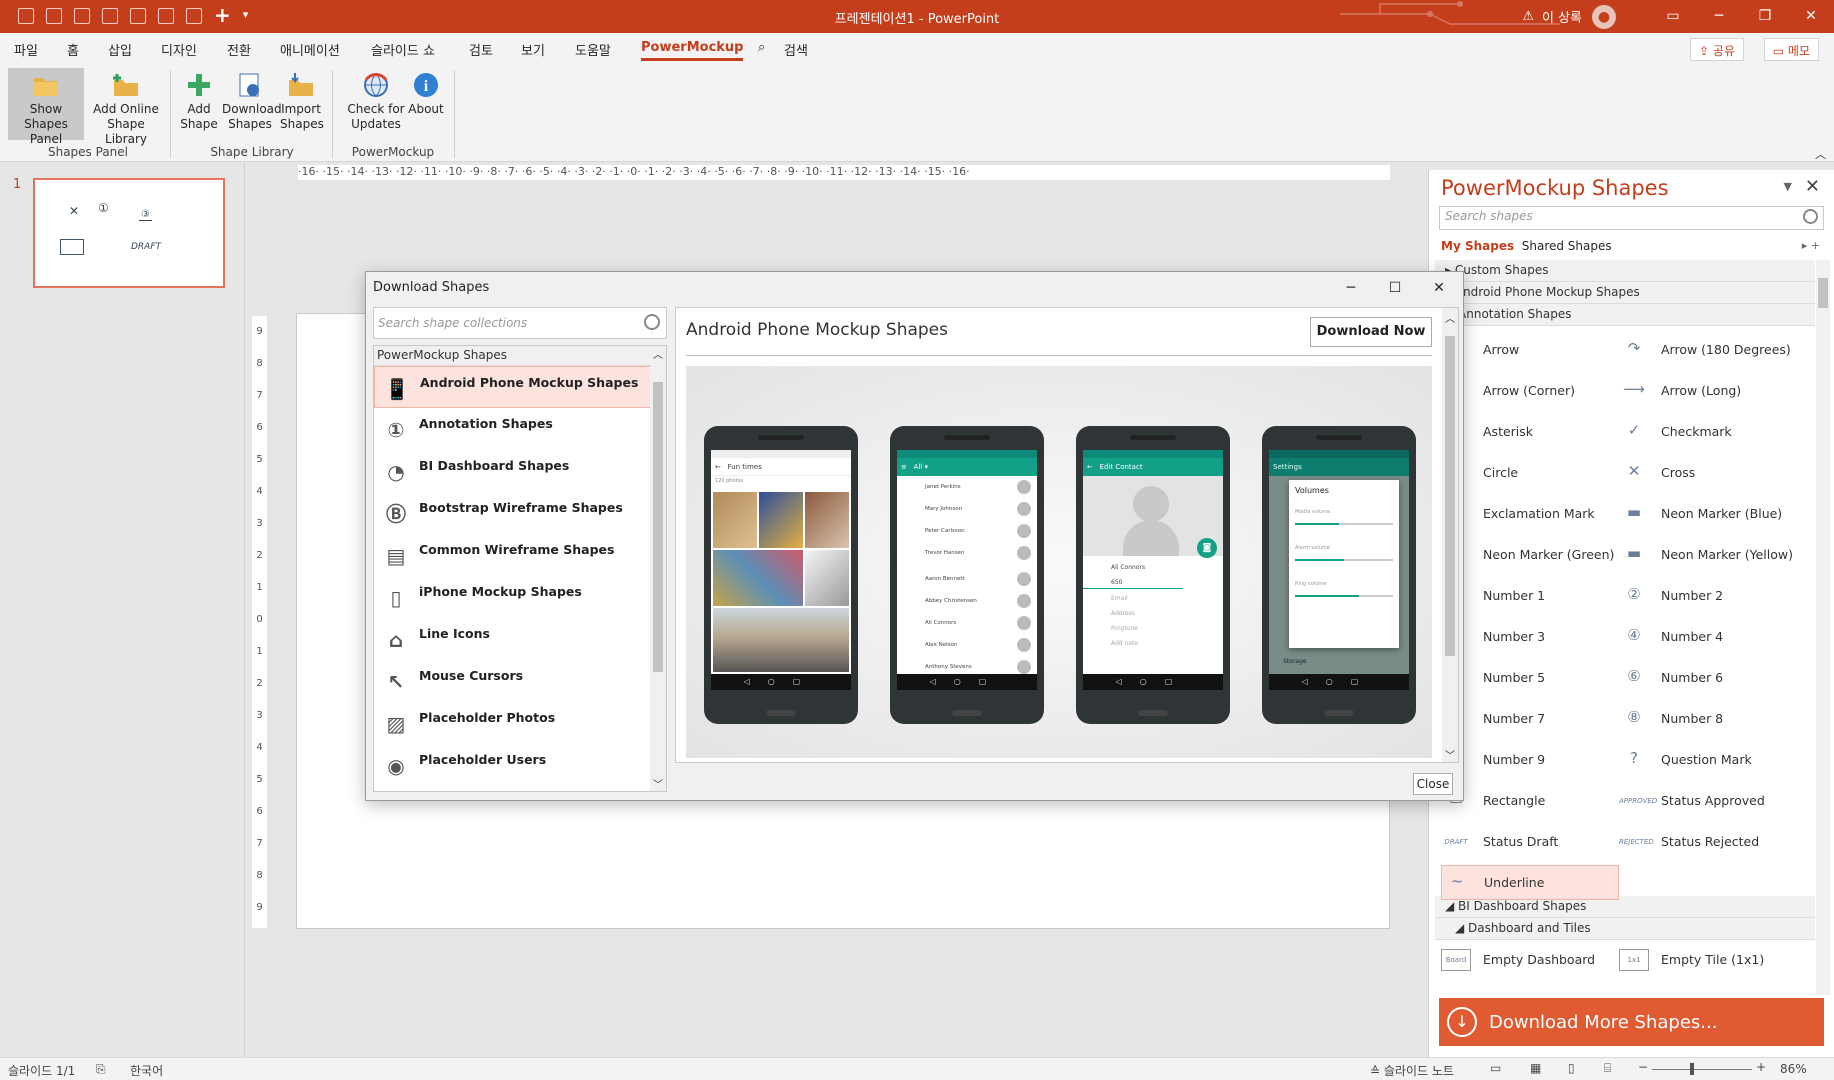 This screenshot has width=1834, height=1080. I want to click on panel-scrollbar, so click(1823, 627).